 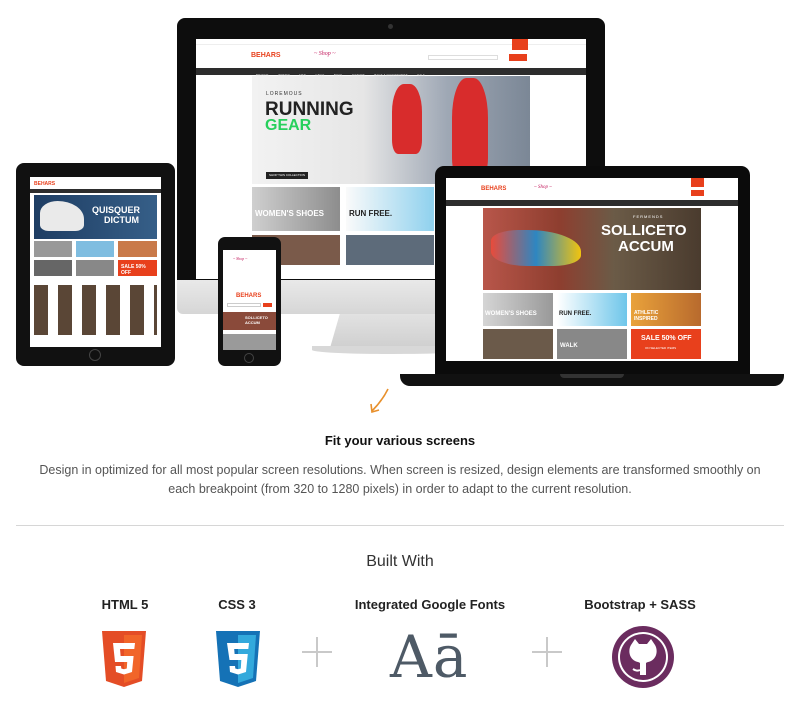 I want to click on hero-cta-button: SHOP THIS COLLECTION, so click(x=287, y=175).